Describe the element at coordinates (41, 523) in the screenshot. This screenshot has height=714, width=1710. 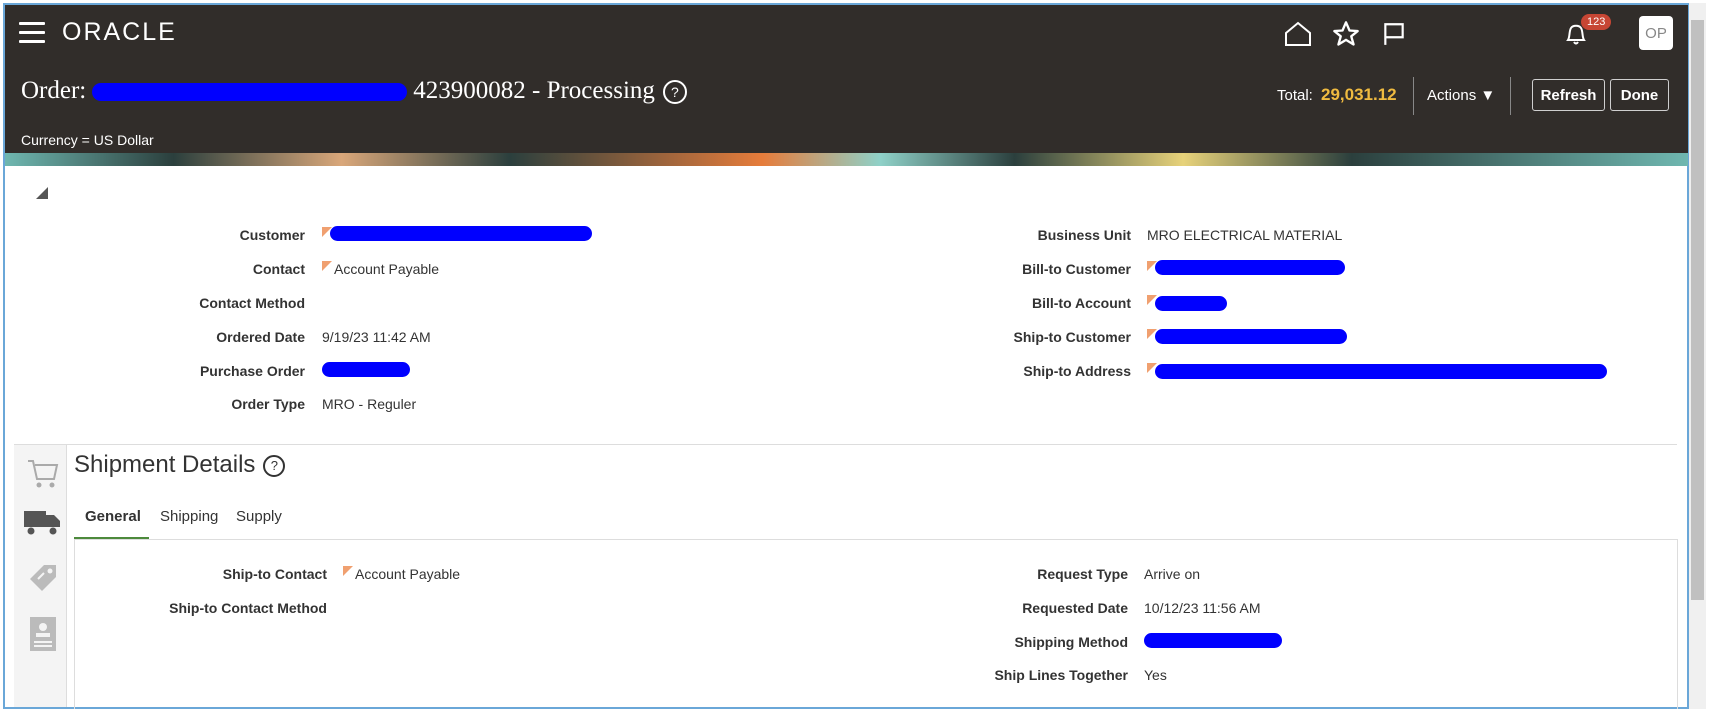
I see `truck-icon` at that location.